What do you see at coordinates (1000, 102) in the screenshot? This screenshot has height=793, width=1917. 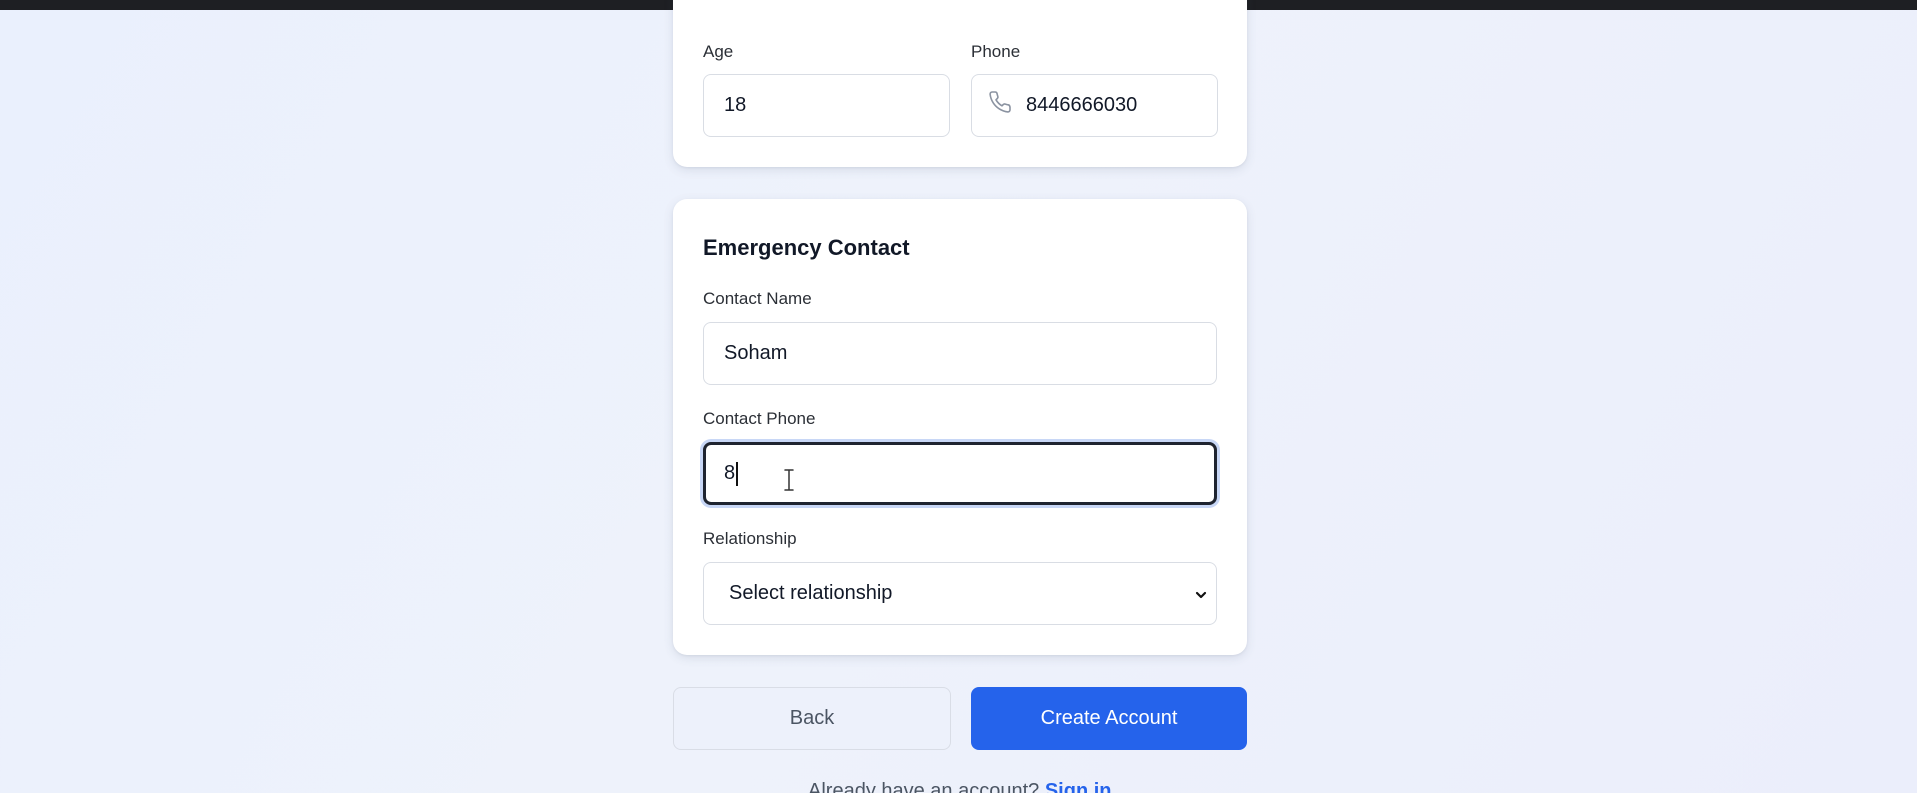 I see `phone-icon` at bounding box center [1000, 102].